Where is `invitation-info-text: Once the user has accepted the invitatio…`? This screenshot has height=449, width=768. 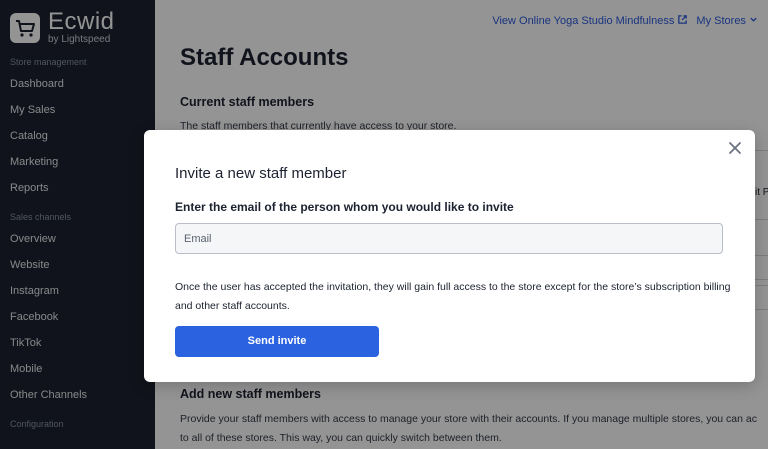
invitation-info-text: Once the user has accepted the invitatio… is located at coordinates (453, 296).